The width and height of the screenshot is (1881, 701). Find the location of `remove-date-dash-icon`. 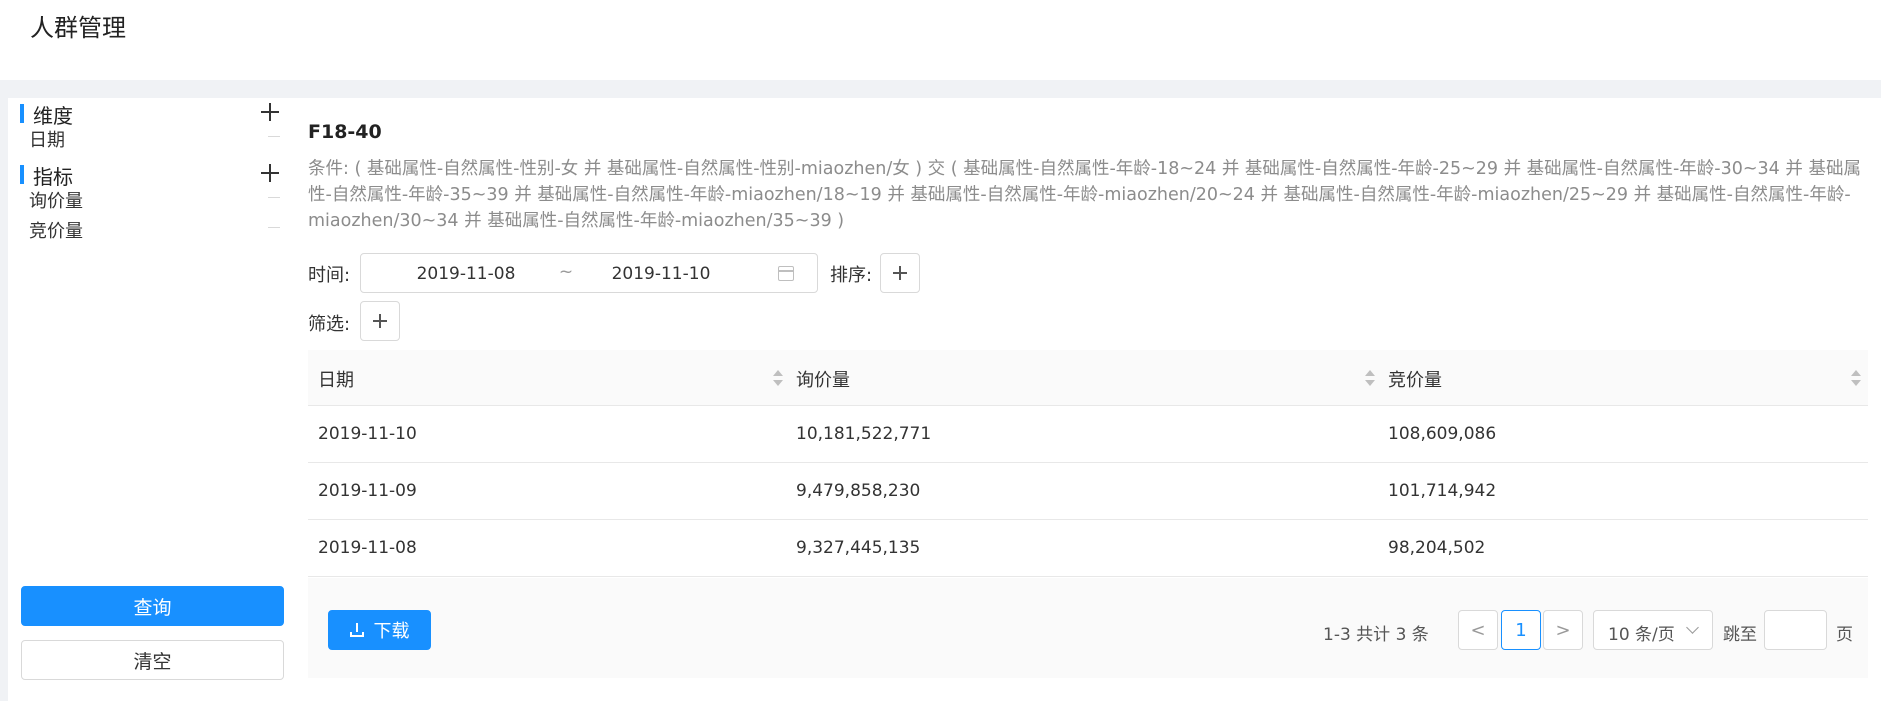

remove-date-dash-icon is located at coordinates (274, 136).